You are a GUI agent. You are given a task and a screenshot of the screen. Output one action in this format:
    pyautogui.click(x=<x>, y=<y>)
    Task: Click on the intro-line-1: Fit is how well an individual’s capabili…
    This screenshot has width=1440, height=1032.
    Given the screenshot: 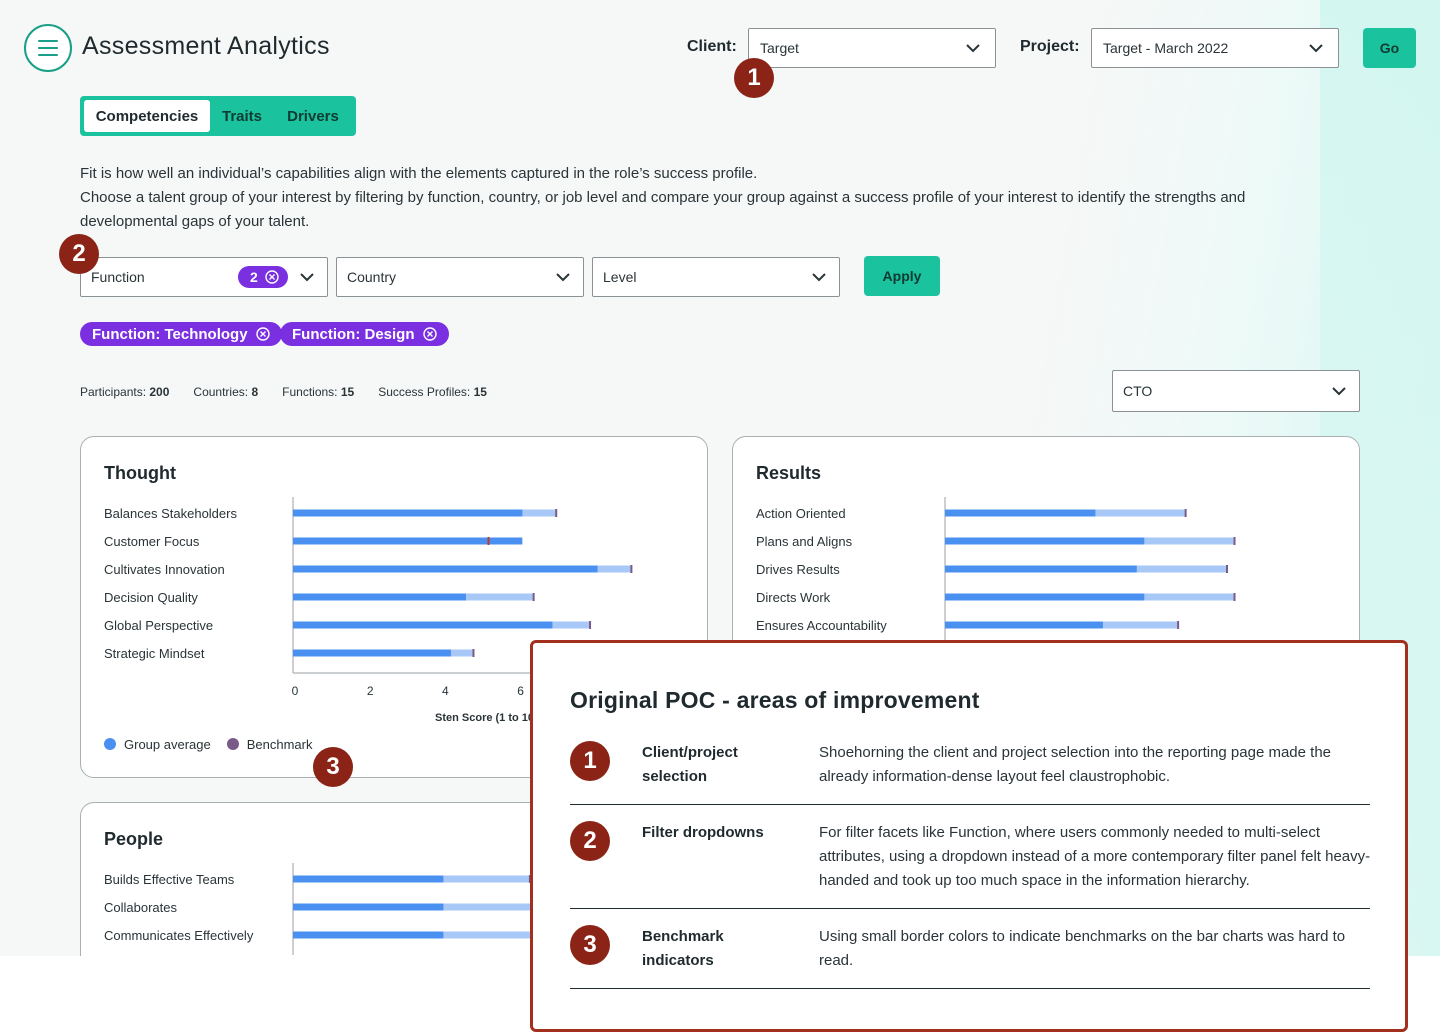 What is the action you would take?
    pyautogui.click(x=419, y=173)
    